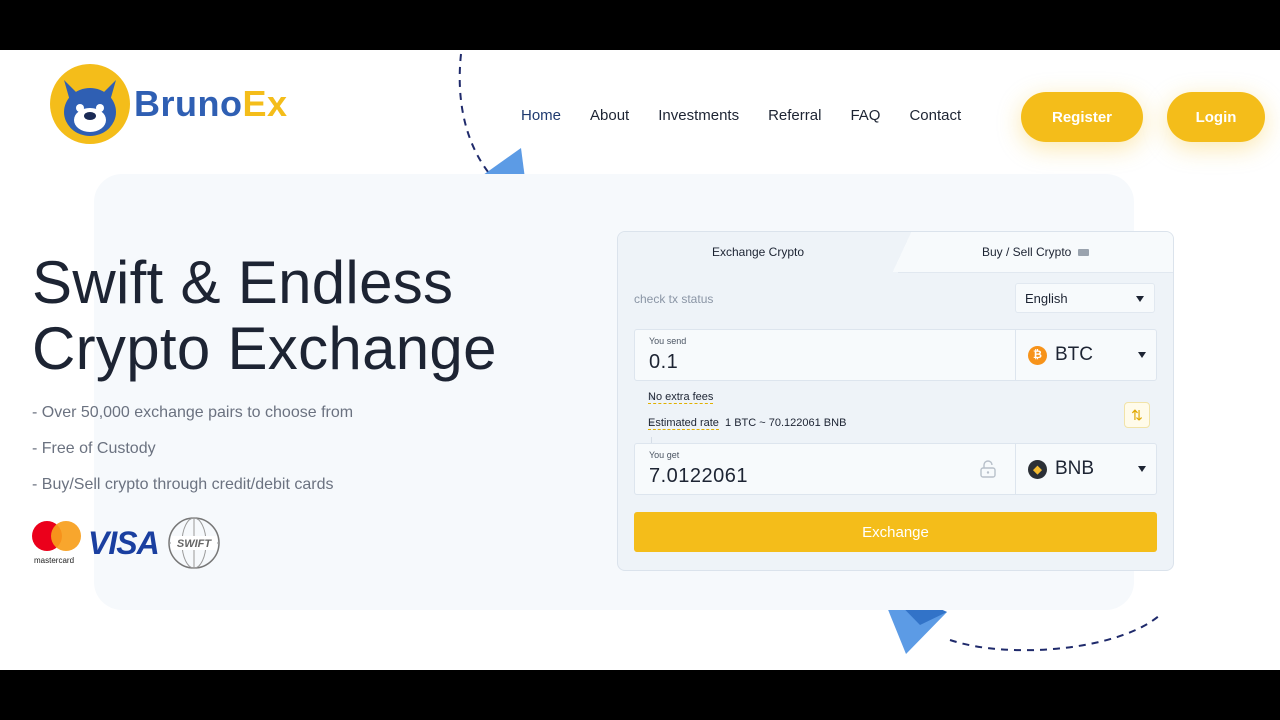  Describe the element at coordinates (895, 532) in the screenshot. I see `exchange-button: Exchange` at that location.